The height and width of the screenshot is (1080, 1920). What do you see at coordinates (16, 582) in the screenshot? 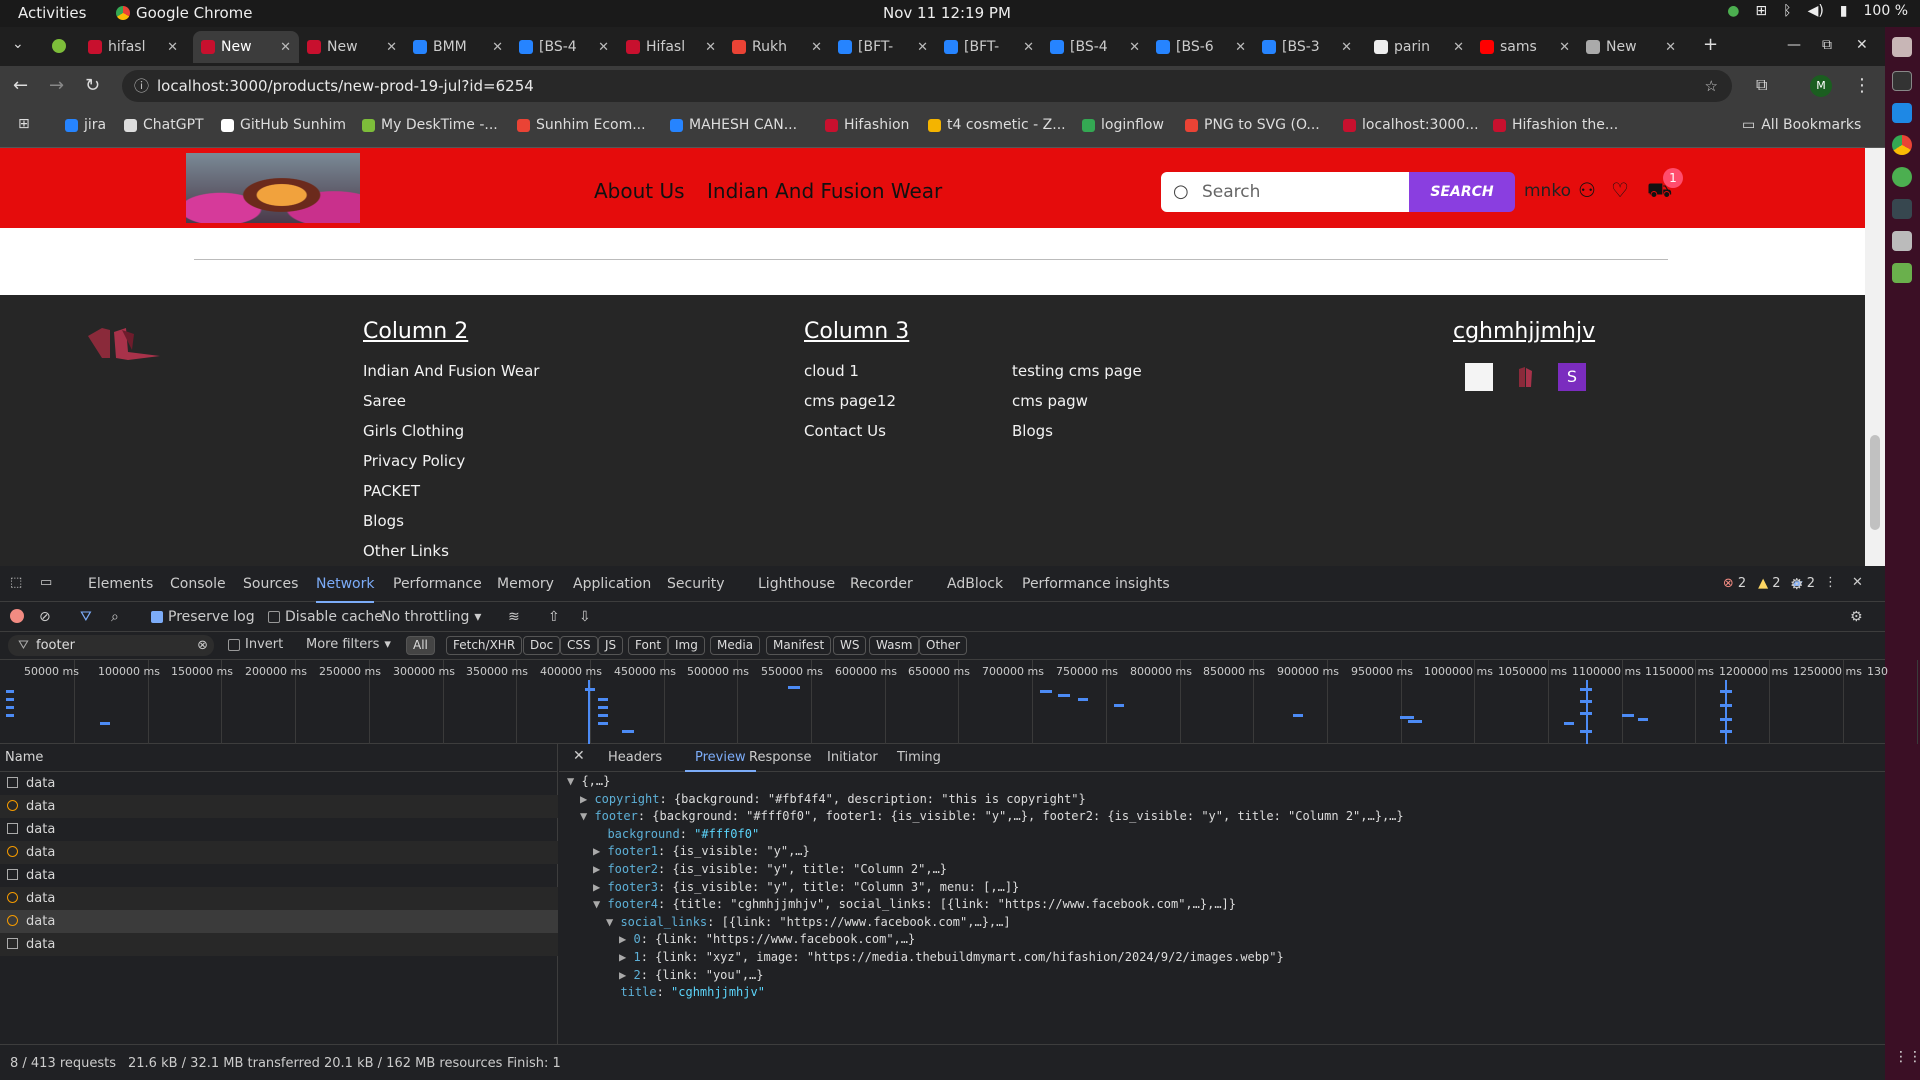
I see `inspect-element-icon: ⬚` at bounding box center [16, 582].